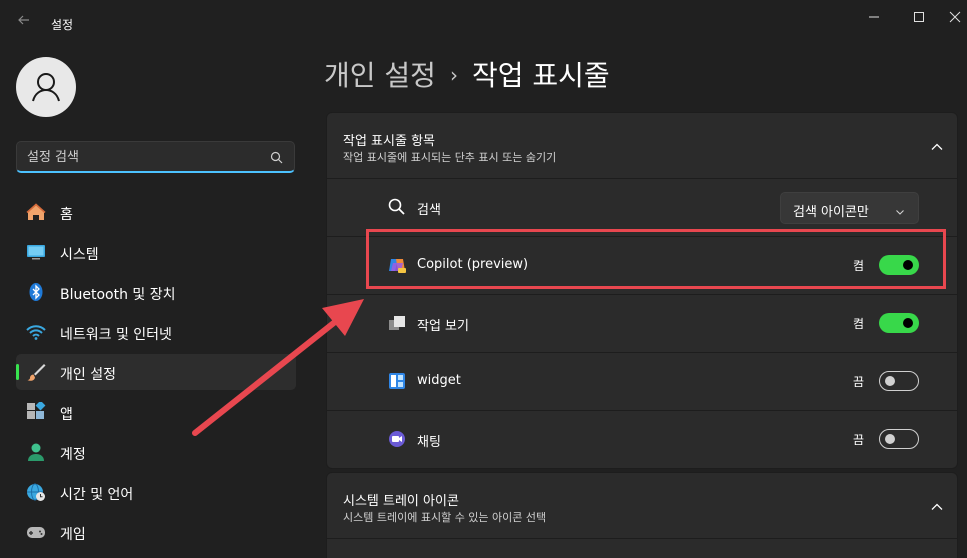  Describe the element at coordinates (36, 292) in the screenshot. I see `bluetooth-icon` at that location.